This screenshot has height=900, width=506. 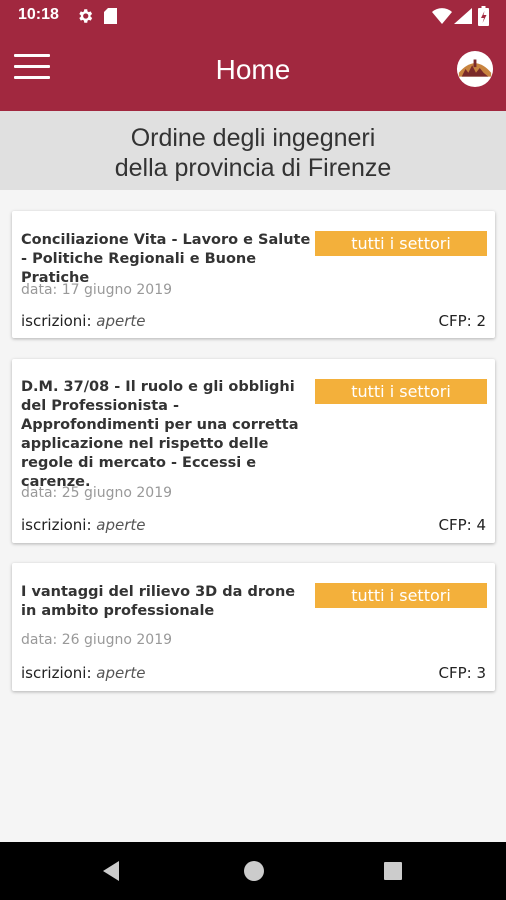 I want to click on event-date: data: 17 giugno 2019, so click(x=97, y=290).